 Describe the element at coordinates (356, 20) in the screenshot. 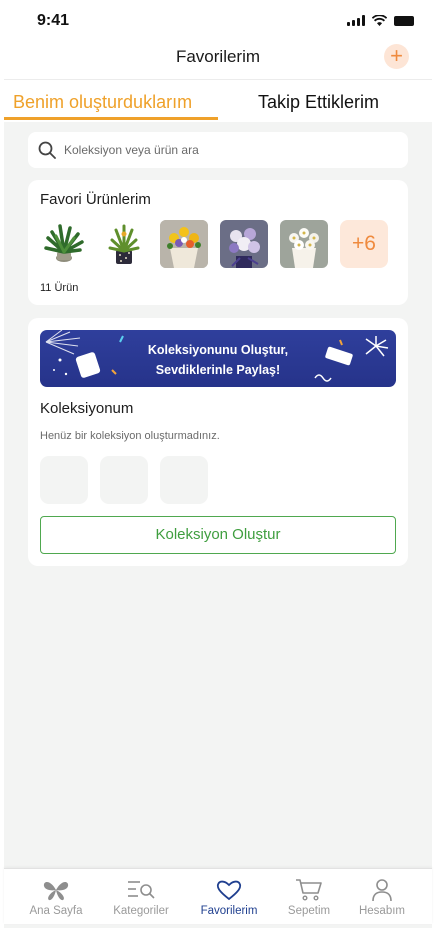

I see `signal-icon` at that location.